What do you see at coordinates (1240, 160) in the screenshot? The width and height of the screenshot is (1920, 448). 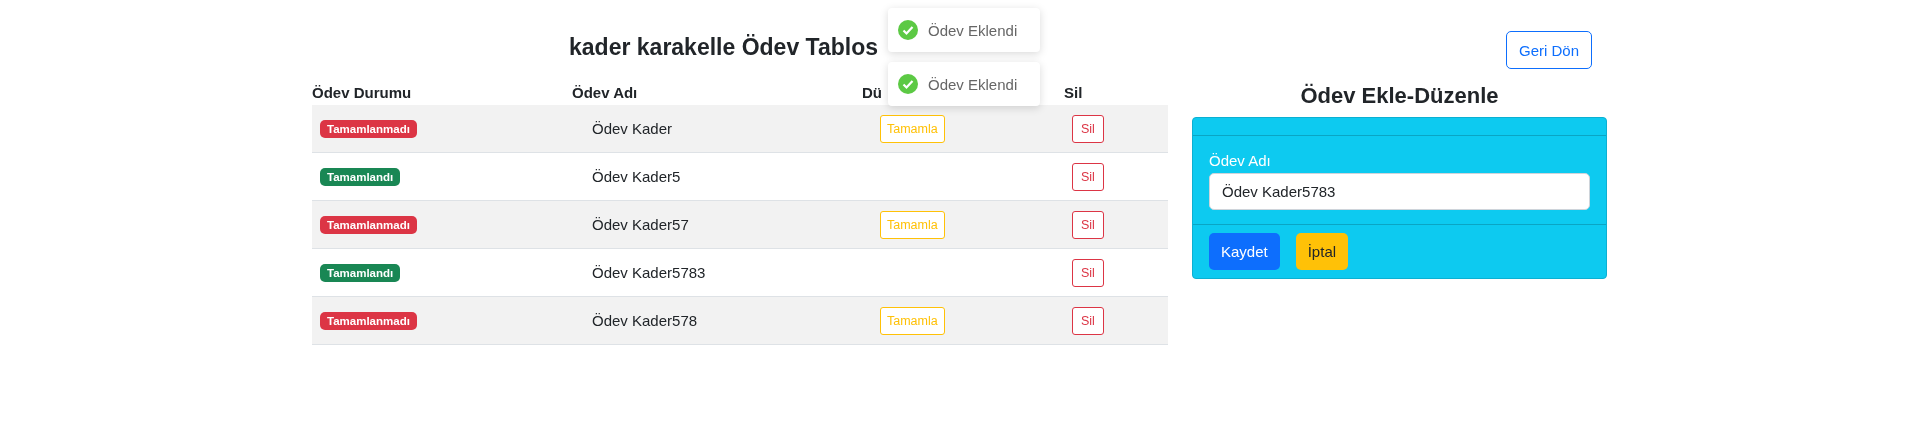 I see `field-label: Ödev Adı` at bounding box center [1240, 160].